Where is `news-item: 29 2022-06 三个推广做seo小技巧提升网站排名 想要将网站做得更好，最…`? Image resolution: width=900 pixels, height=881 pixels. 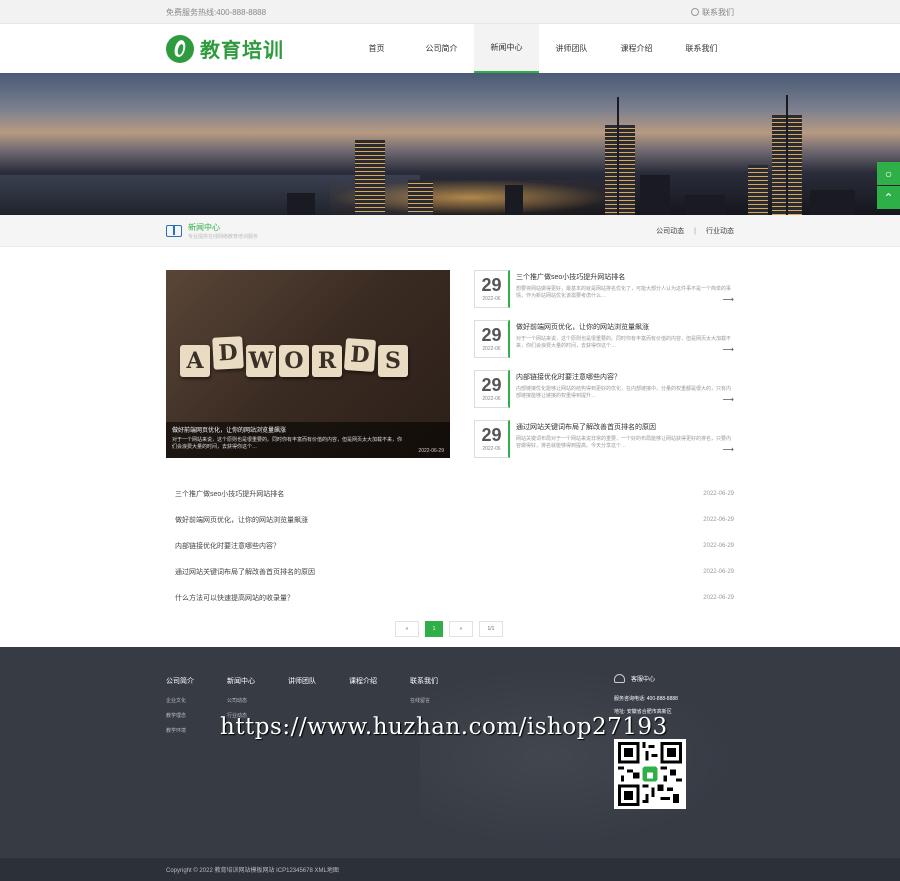
news-item: 29 2022-06 三个推广做seo小技巧提升网站排名 想要将网站做得更好，最… is located at coordinates (604, 295).